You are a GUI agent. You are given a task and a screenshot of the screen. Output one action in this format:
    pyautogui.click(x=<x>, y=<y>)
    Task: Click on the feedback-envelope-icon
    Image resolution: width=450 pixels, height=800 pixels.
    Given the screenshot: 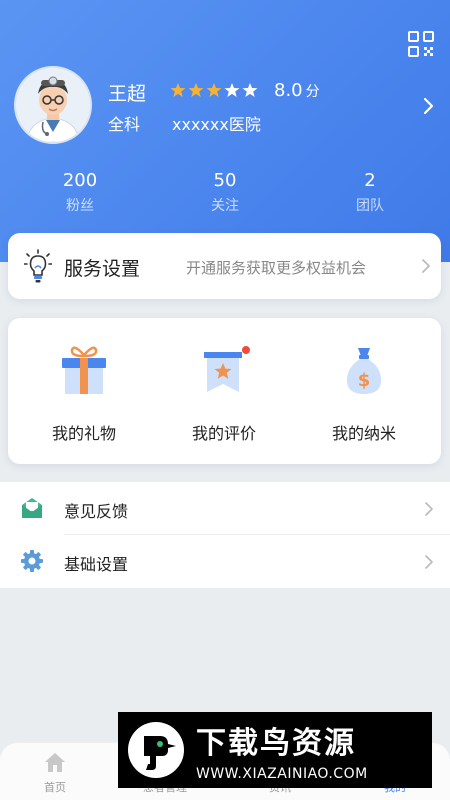 What is the action you would take?
    pyautogui.click(x=32, y=508)
    